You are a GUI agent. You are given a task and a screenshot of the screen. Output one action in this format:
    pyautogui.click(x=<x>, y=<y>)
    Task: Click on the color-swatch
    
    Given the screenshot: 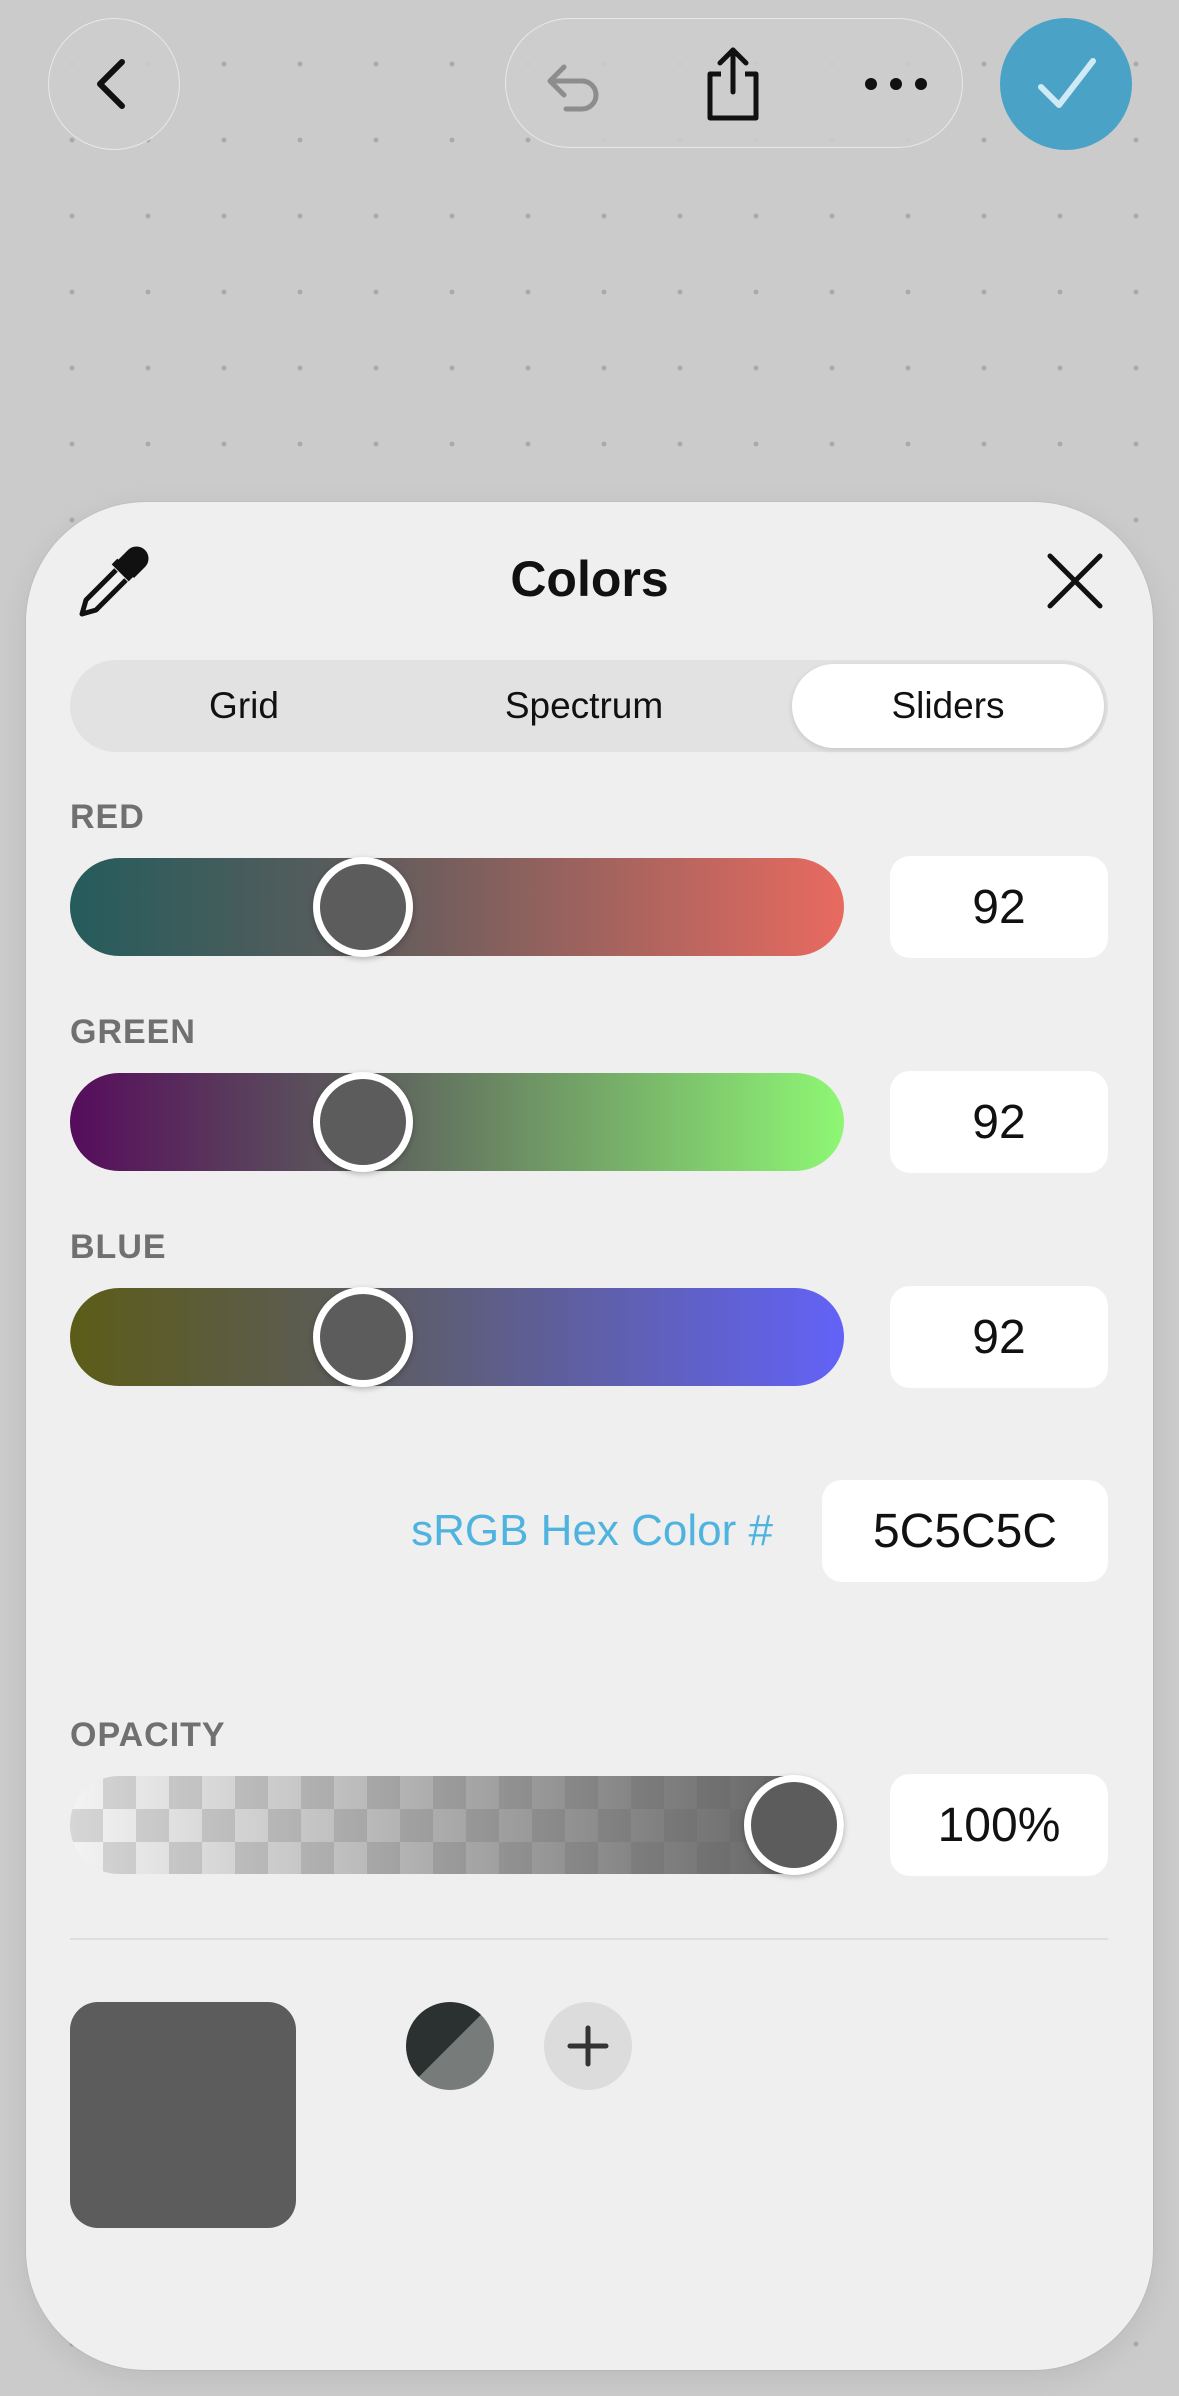 What is the action you would take?
    pyautogui.click(x=450, y=2046)
    